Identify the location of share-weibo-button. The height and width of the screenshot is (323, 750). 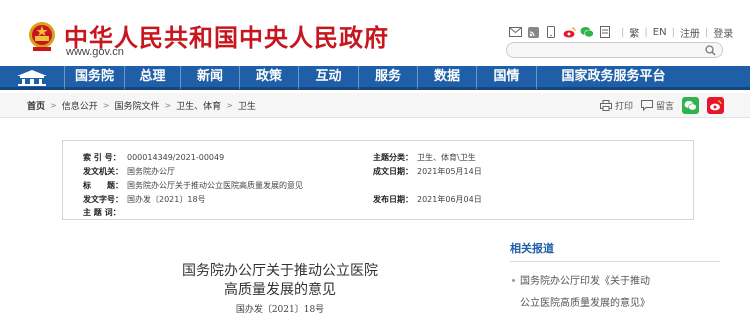
(715, 105).